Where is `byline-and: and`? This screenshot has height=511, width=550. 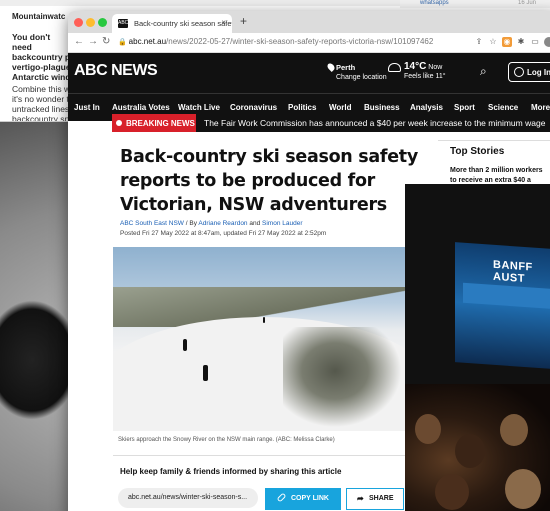 byline-and: and is located at coordinates (255, 223).